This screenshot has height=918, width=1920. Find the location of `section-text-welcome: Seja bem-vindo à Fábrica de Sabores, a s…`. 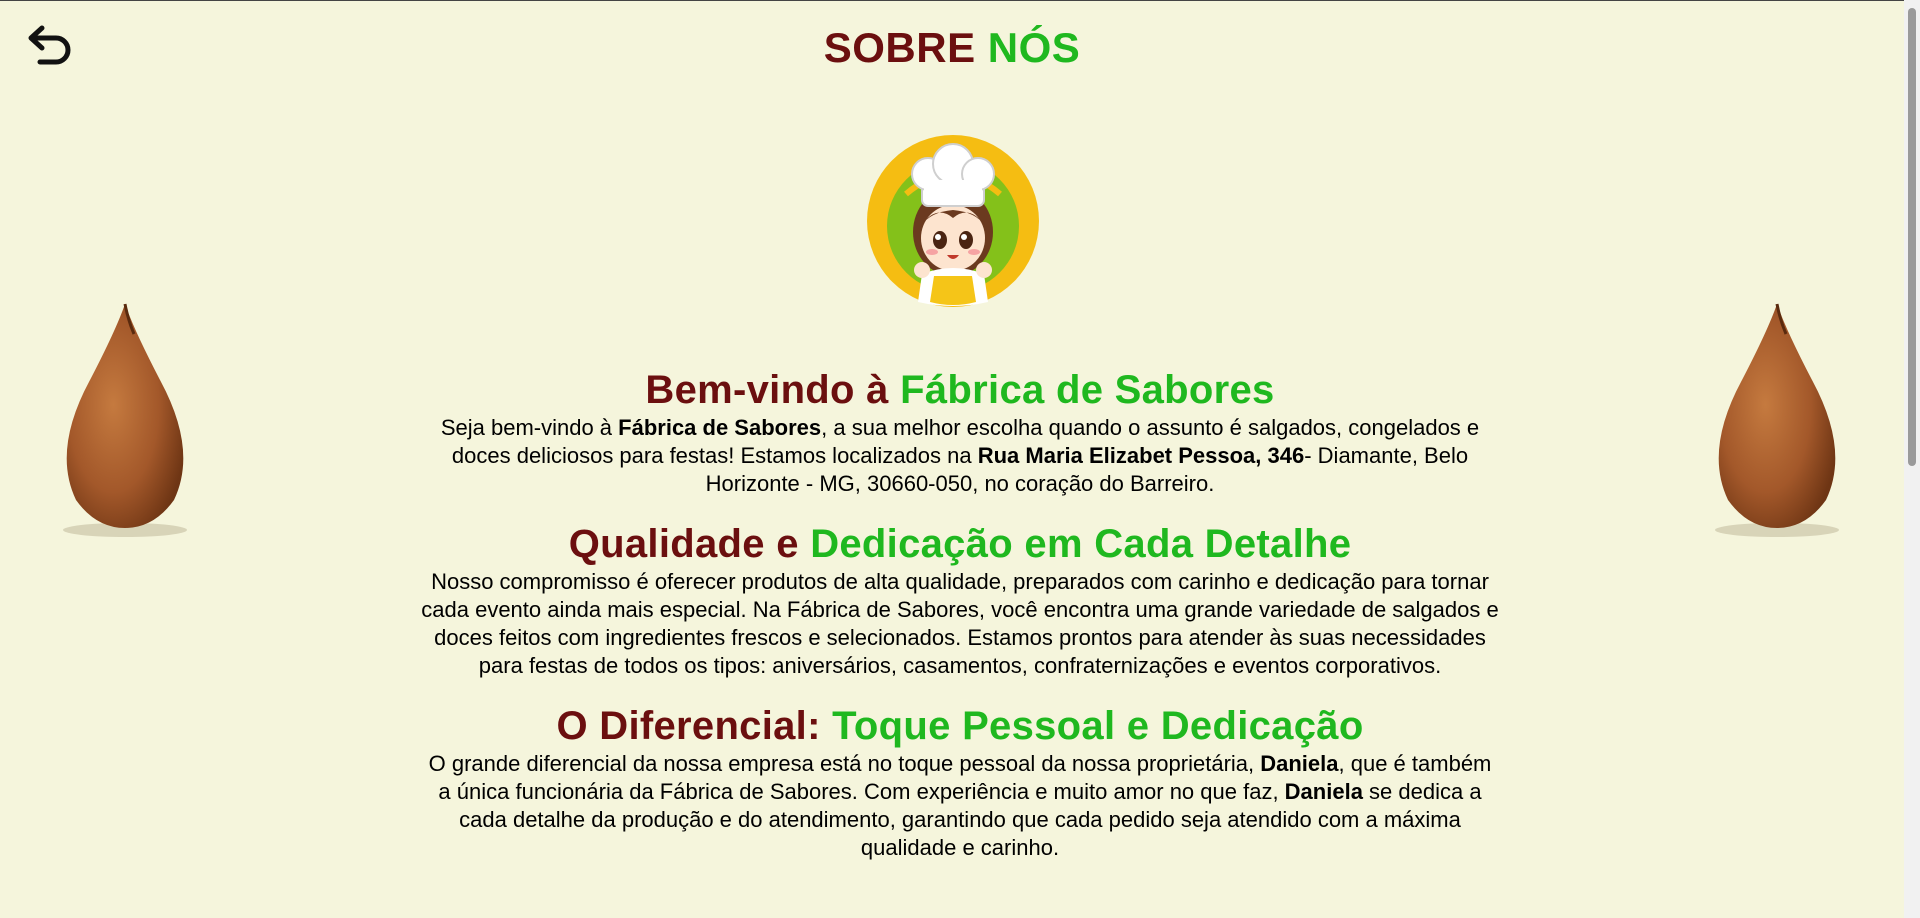

section-text-welcome: Seja bem-vindo à Fábrica de Sabores, a s… is located at coordinates (960, 455).